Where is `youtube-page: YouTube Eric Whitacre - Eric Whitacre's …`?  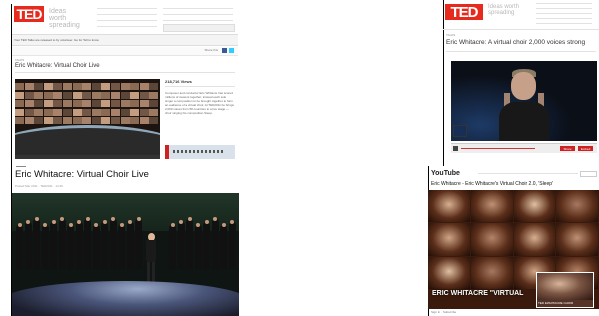
youtube-page: YouTube Eric Whitacre - Eric Whitacre's … is located at coordinates (513, 241).